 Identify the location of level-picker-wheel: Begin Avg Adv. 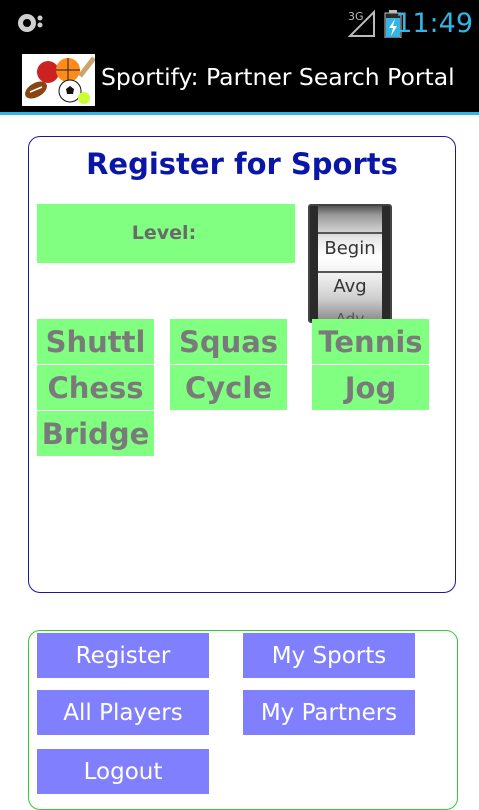
(350, 263).